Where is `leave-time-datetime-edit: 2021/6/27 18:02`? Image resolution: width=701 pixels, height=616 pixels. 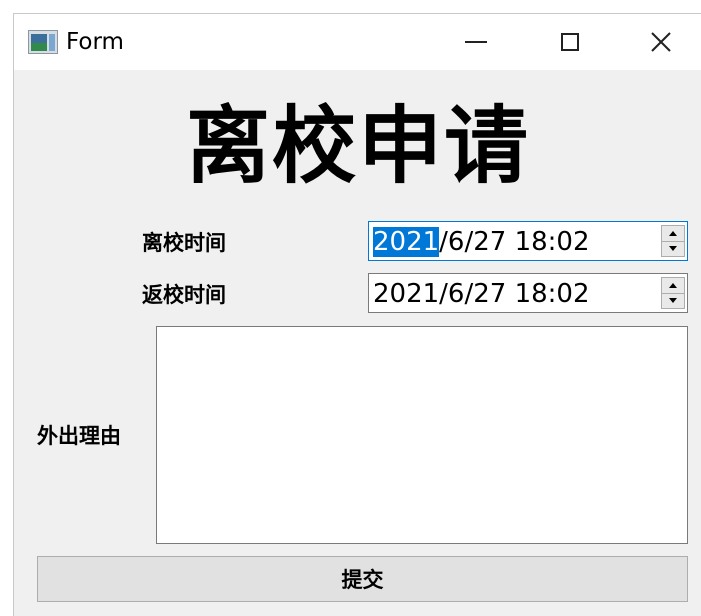 leave-time-datetime-edit: 2021/6/27 18:02 is located at coordinates (528, 241).